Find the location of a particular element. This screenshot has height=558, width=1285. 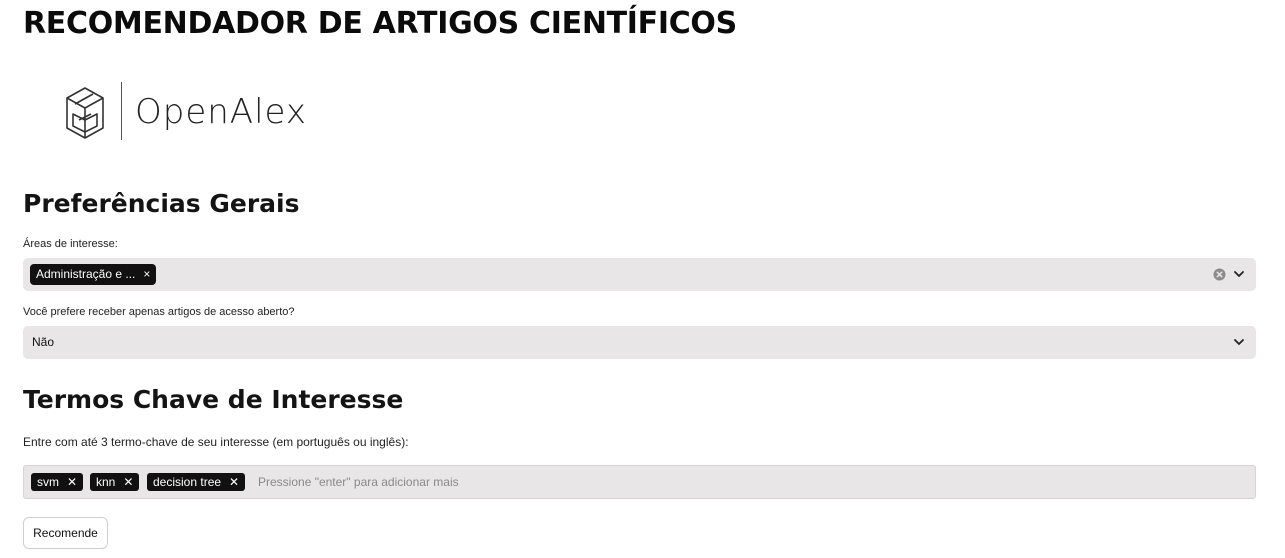

keyword-input-placeholder: Pressione "enter" para adicionar mais is located at coordinates (358, 482).